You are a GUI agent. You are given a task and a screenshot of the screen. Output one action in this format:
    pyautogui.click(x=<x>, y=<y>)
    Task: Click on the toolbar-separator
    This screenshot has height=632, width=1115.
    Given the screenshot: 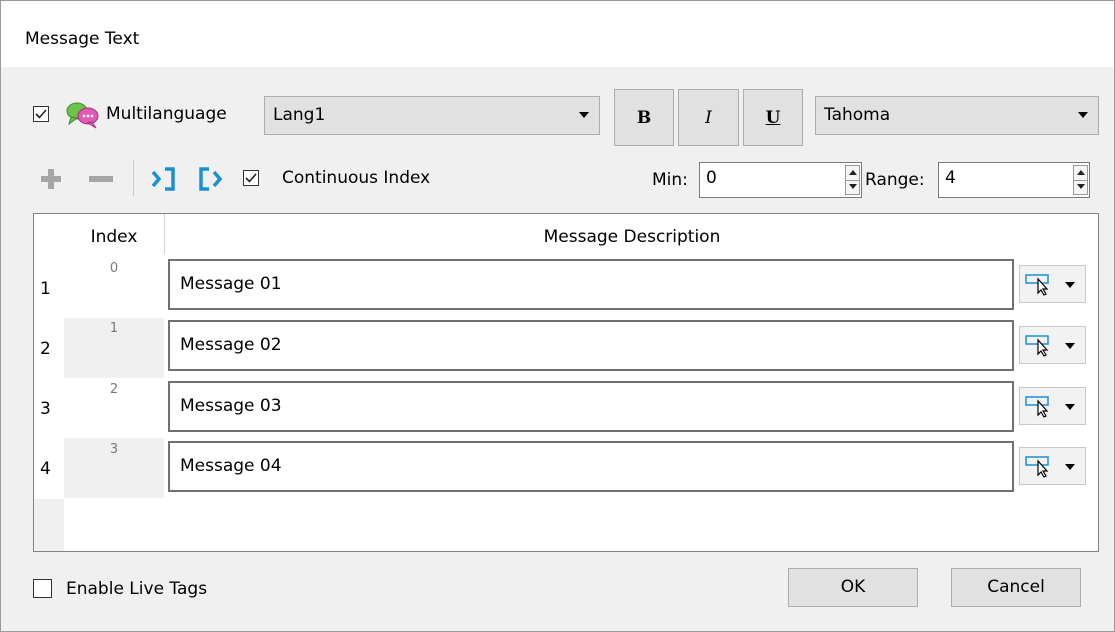 What is the action you would take?
    pyautogui.click(x=133, y=178)
    